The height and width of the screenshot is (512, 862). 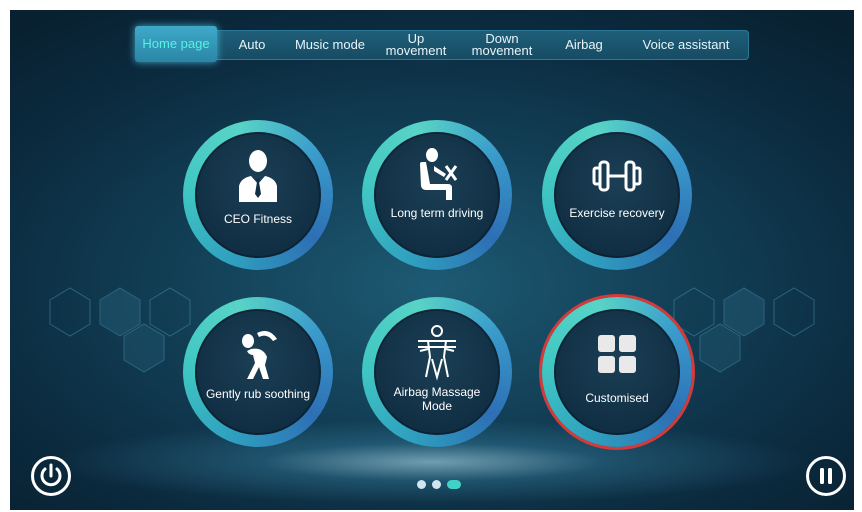 I want to click on mode-face: Customised, so click(x=617, y=372).